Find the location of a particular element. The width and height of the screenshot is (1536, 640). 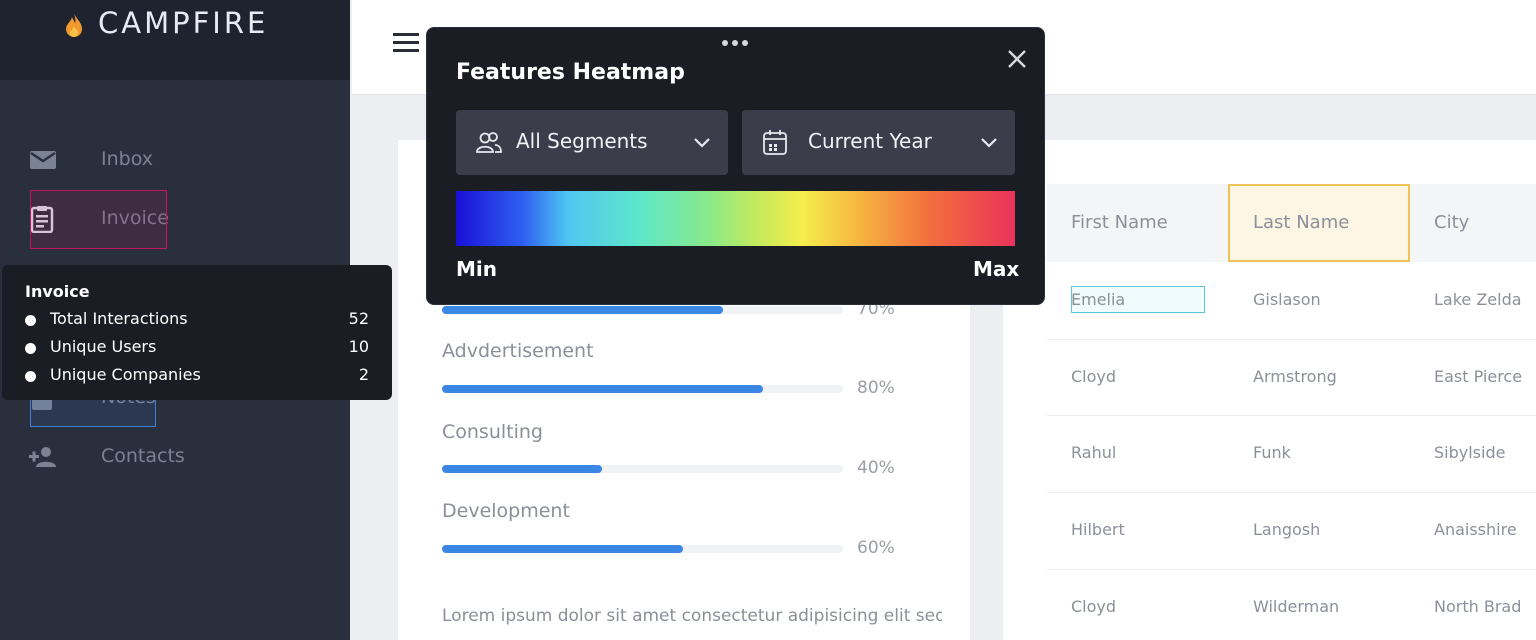

scale-max-label: Max is located at coordinates (996, 269).